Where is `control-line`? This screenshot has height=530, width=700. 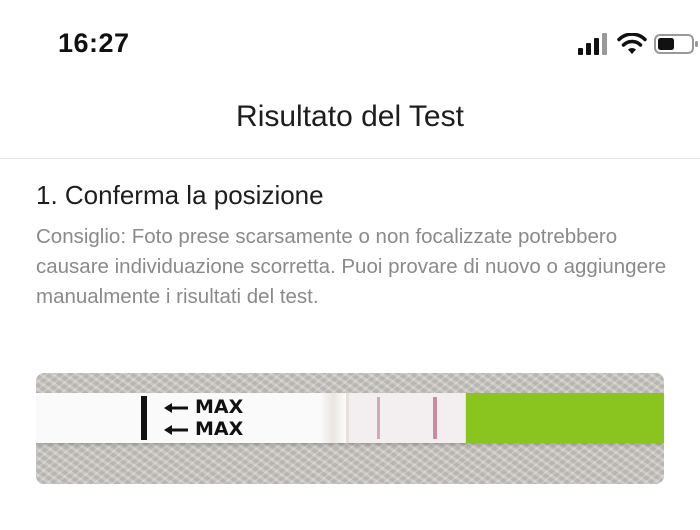
control-line is located at coordinates (435, 418).